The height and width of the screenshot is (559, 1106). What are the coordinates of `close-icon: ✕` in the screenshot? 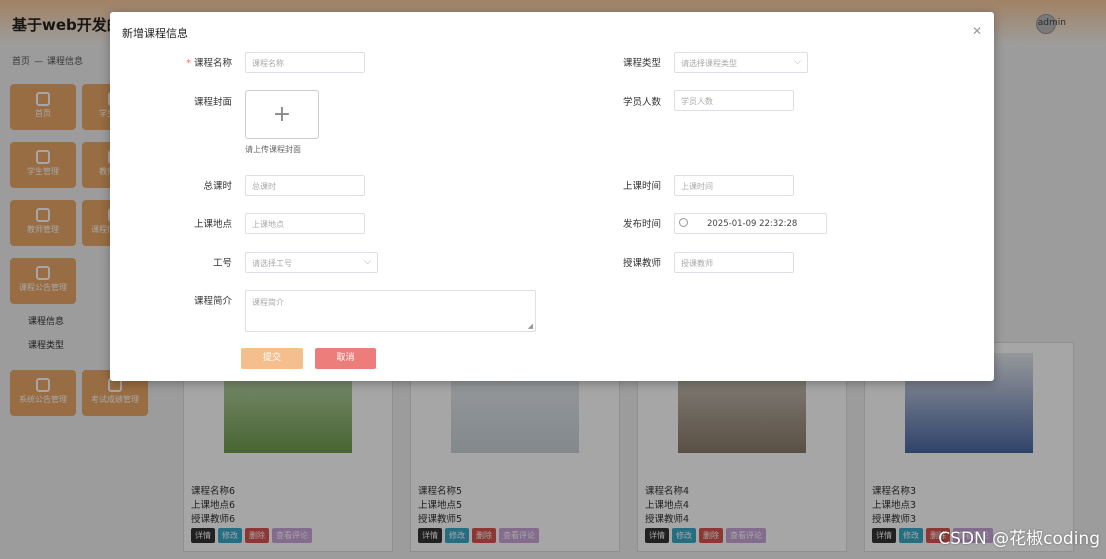 It's located at (977, 31).